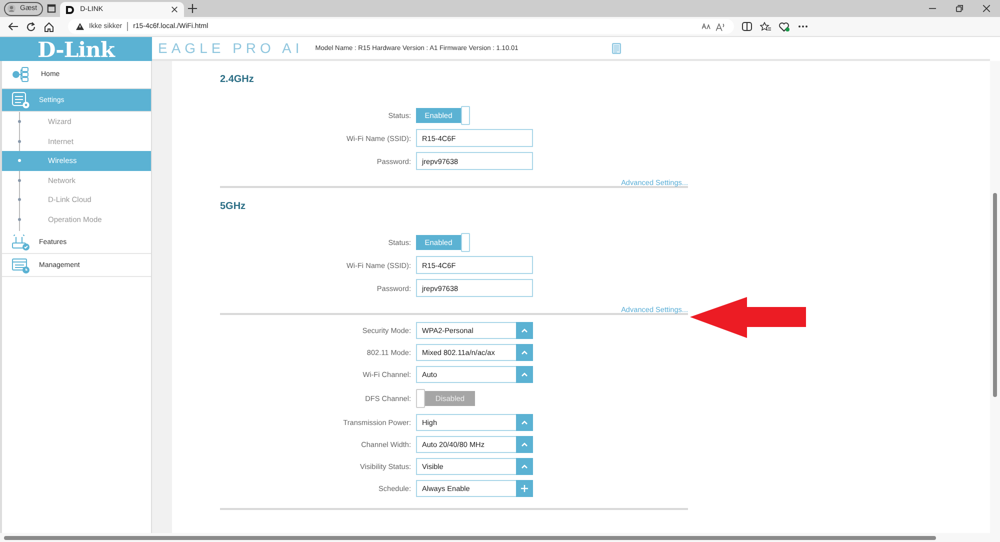  I want to click on vertical-scrollbar, so click(995, 297).